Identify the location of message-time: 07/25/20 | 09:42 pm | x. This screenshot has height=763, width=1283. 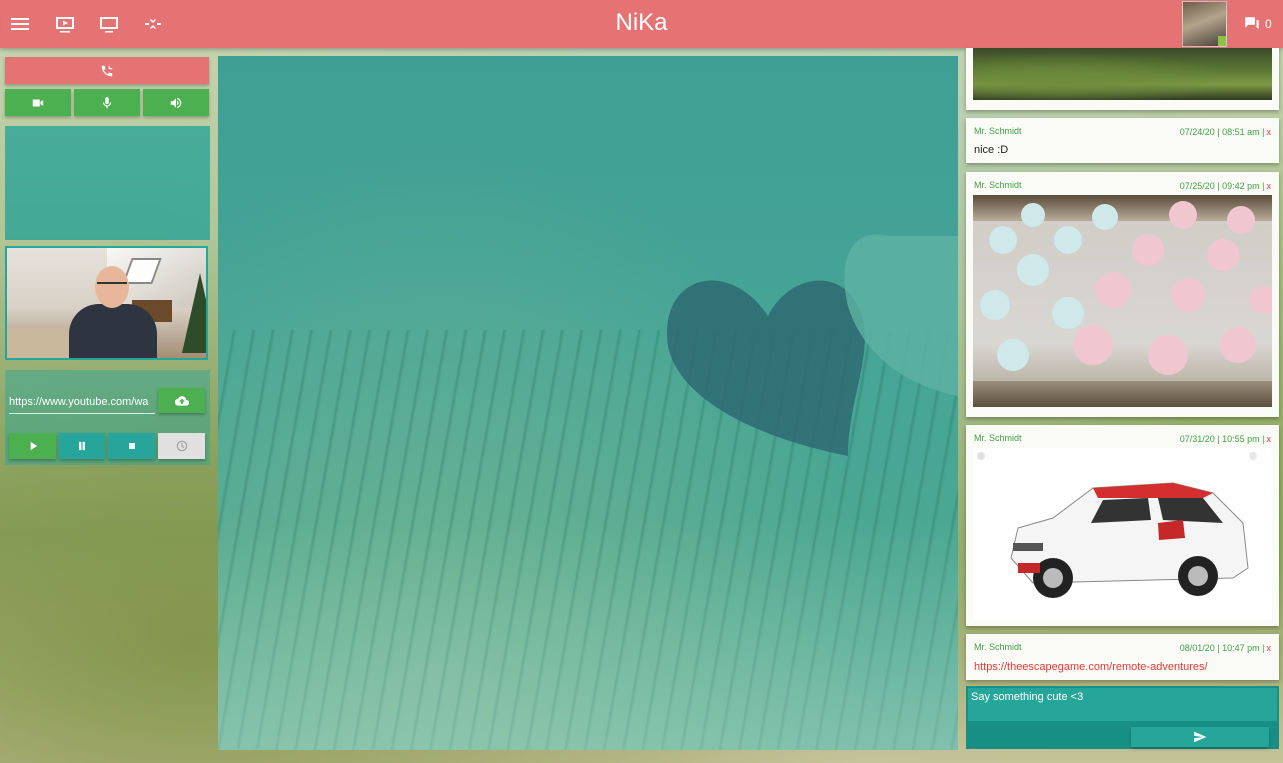
(1225, 186).